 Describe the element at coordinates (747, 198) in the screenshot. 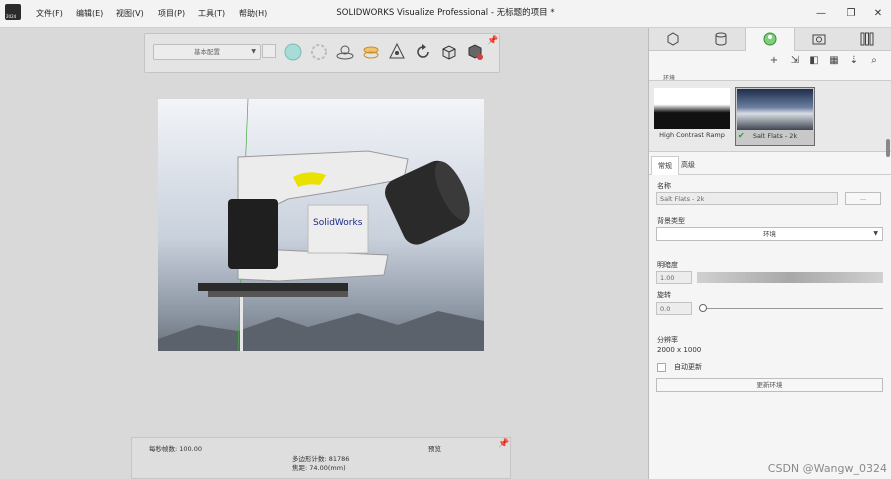

I see `name-field: Salt Flats - 2k` at that location.